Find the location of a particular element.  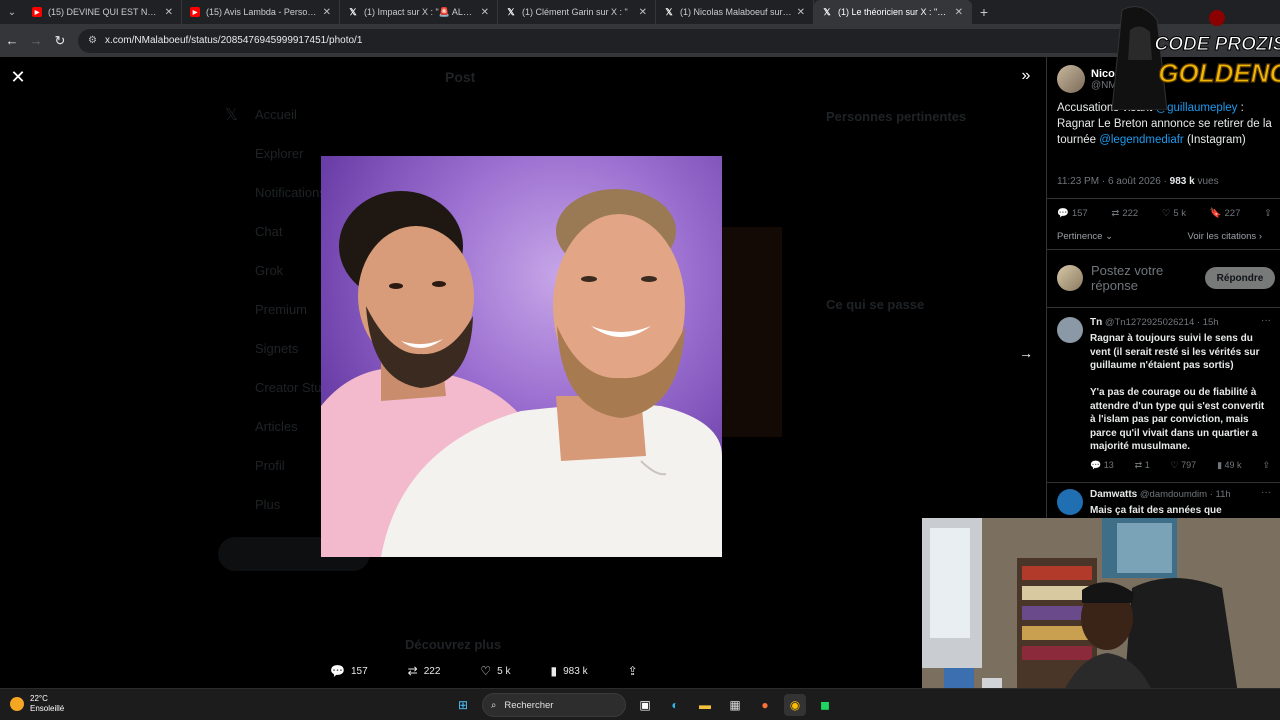

collapse-panel-icon: » is located at coordinates (1026, 77).